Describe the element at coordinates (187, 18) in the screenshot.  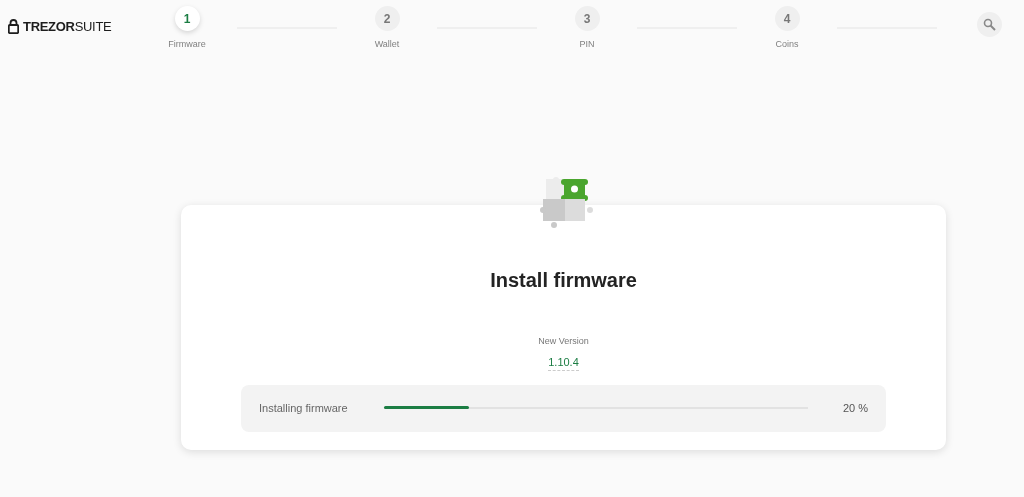
I see `step-number: 1` at that location.